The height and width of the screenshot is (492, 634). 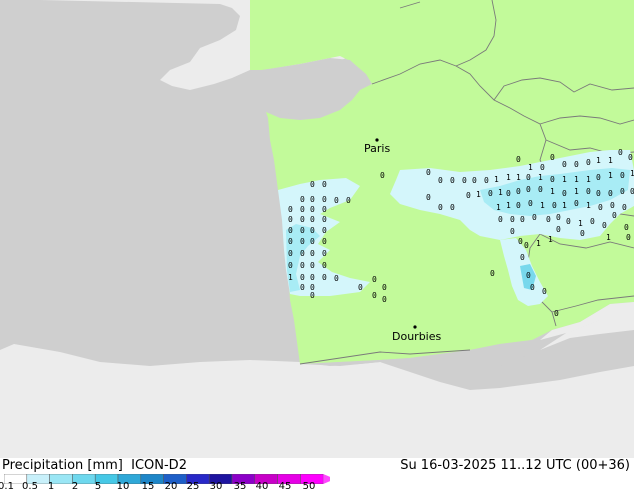 I want to click on model-label: ICON-D2, so click(x=159, y=465).